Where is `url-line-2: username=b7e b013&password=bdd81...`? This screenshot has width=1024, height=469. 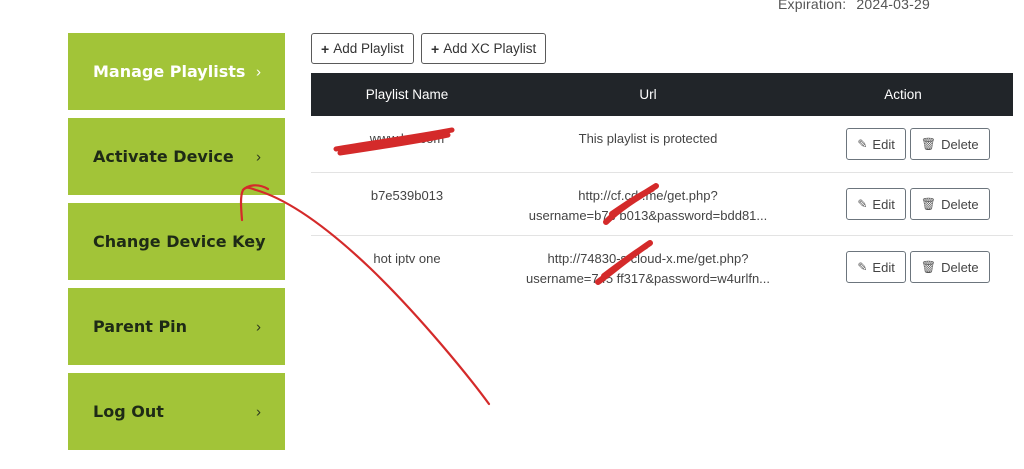
url-line-2: username=b7e b013&password=bdd81... is located at coordinates (648, 215).